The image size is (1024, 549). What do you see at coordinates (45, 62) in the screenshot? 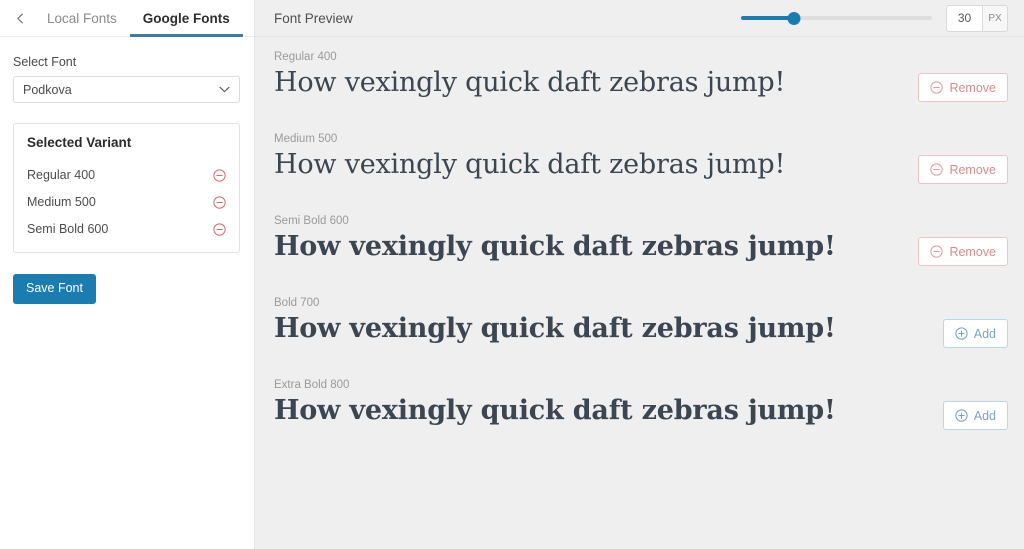
I see `select-font-label: Select Font` at bounding box center [45, 62].